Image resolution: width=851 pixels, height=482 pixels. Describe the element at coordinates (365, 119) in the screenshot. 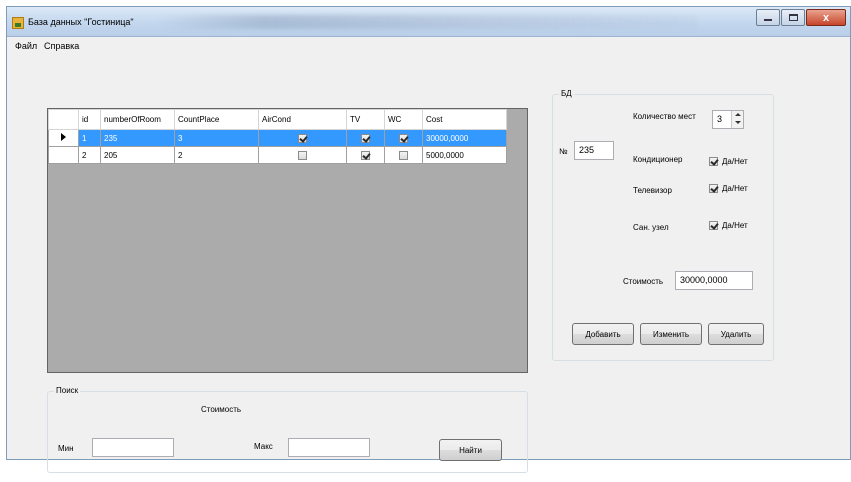

I see `column-header-tv: TV` at that location.